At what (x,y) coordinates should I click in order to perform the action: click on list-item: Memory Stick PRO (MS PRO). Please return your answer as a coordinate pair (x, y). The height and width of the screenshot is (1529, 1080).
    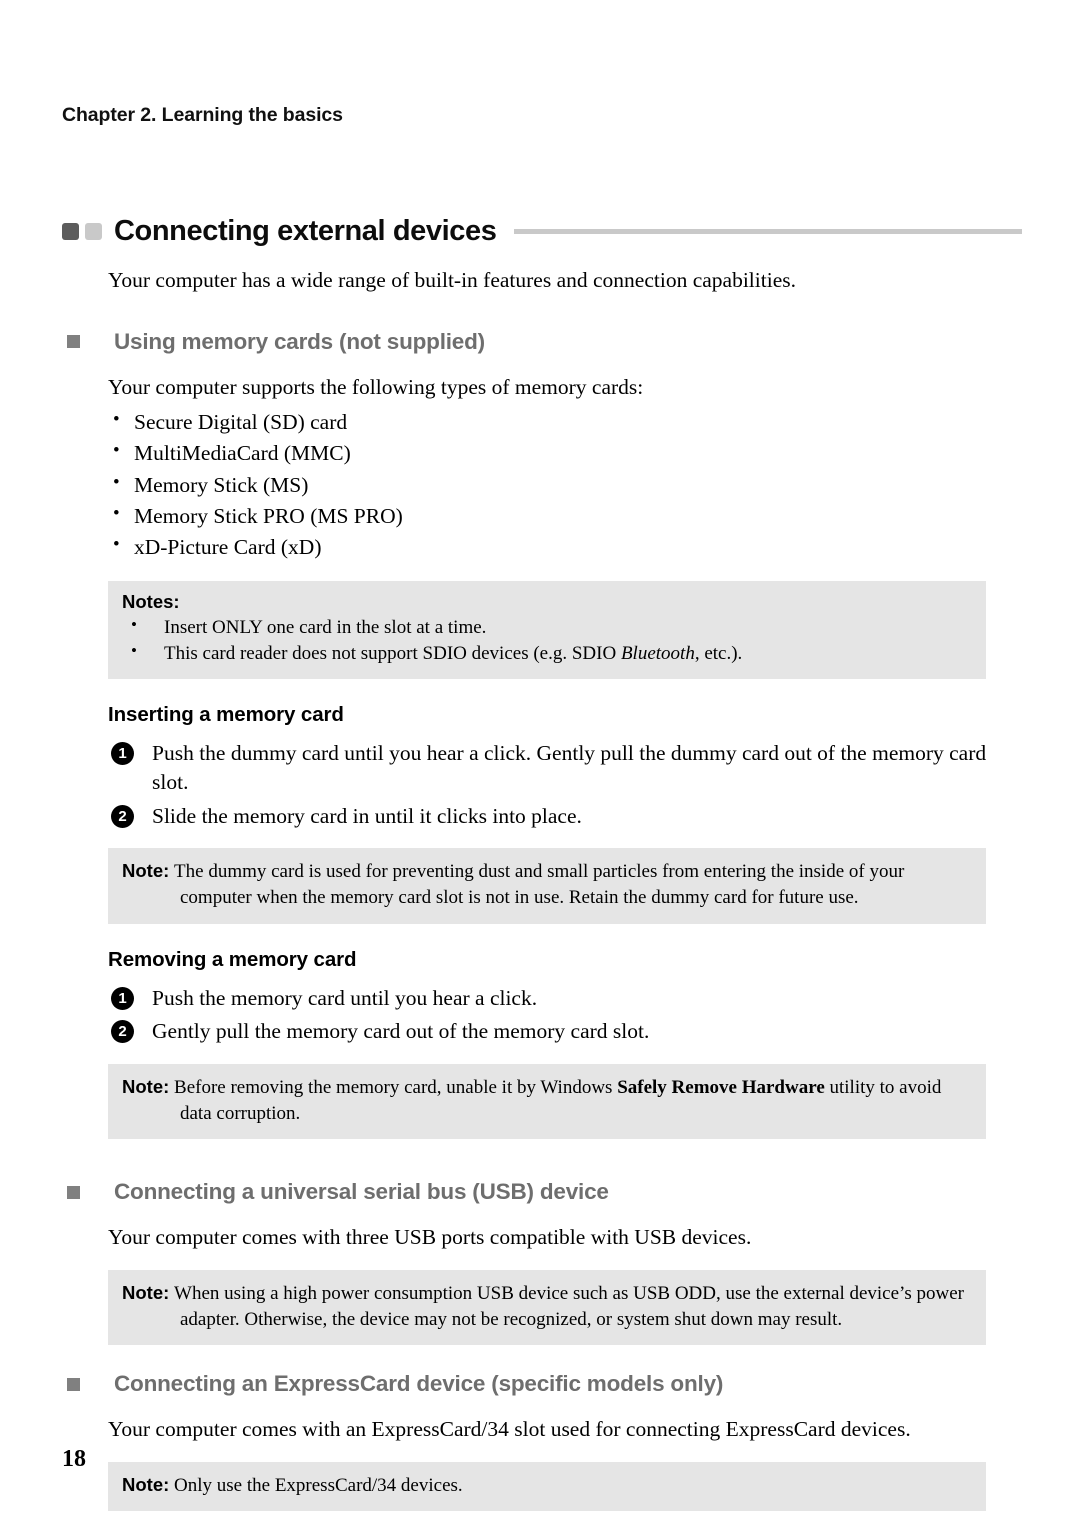
    Looking at the image, I should click on (565, 516).